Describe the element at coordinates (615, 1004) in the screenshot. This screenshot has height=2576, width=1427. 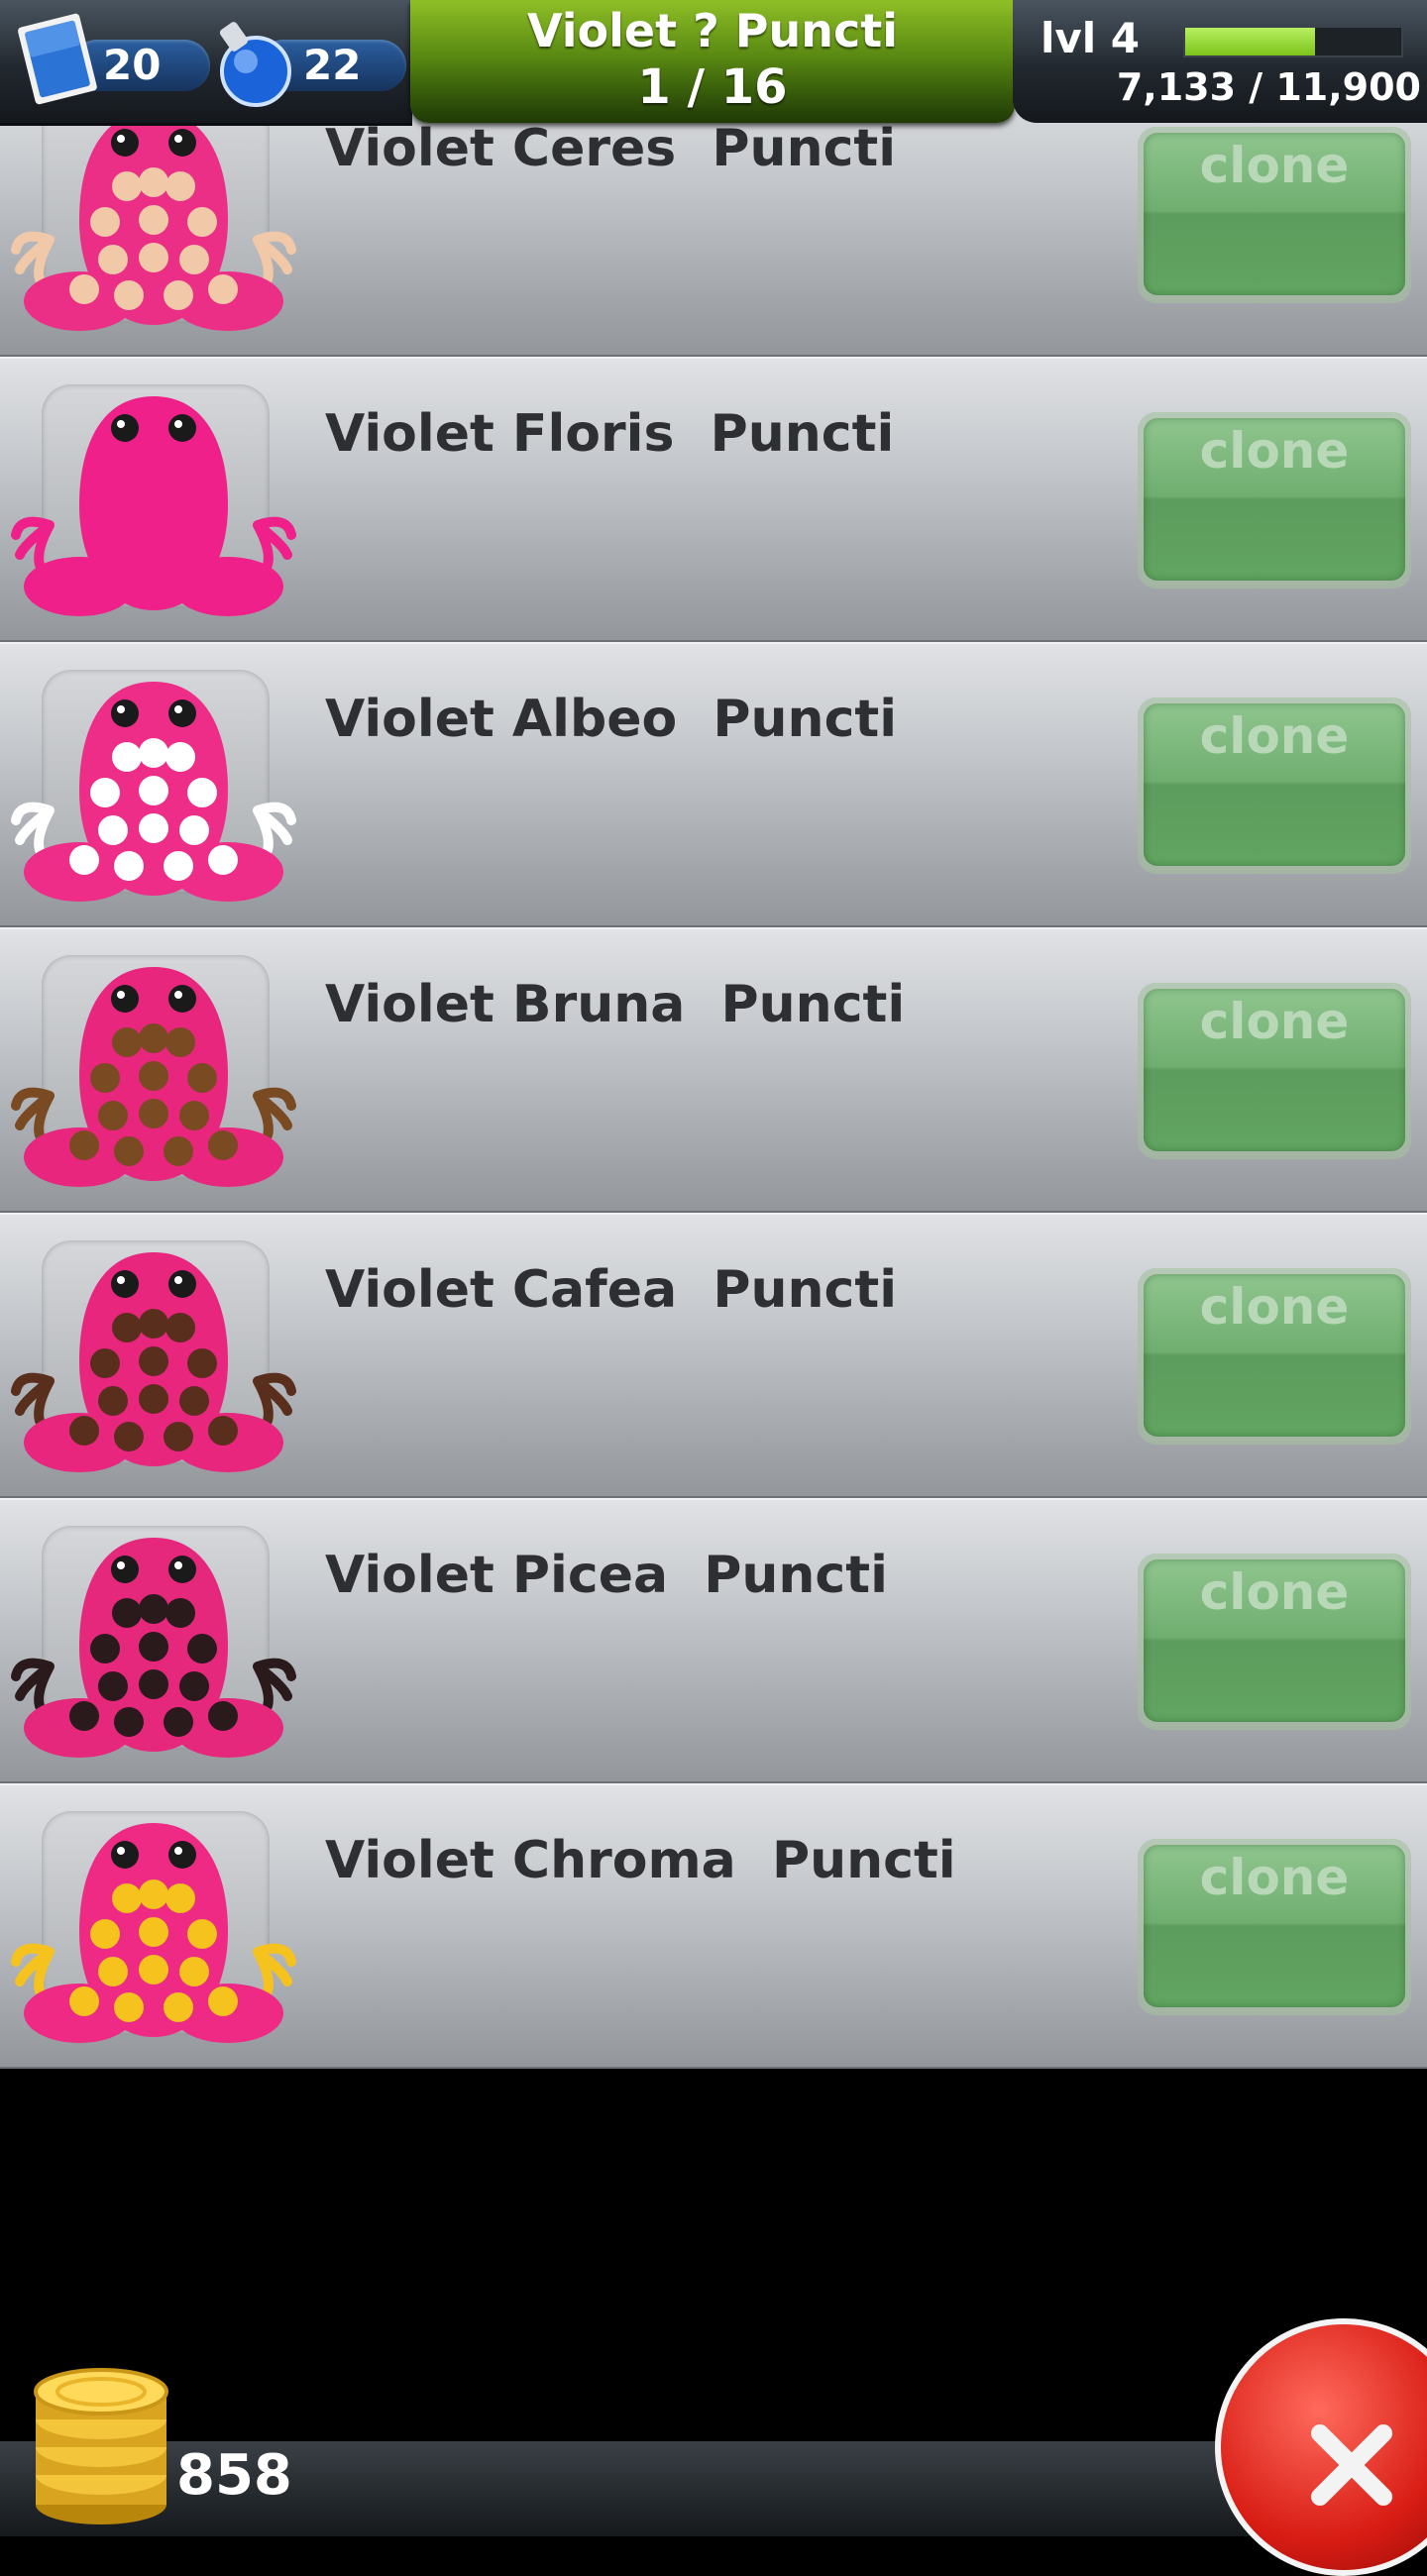
I see `frog-name: Violet Bruna Puncti` at that location.